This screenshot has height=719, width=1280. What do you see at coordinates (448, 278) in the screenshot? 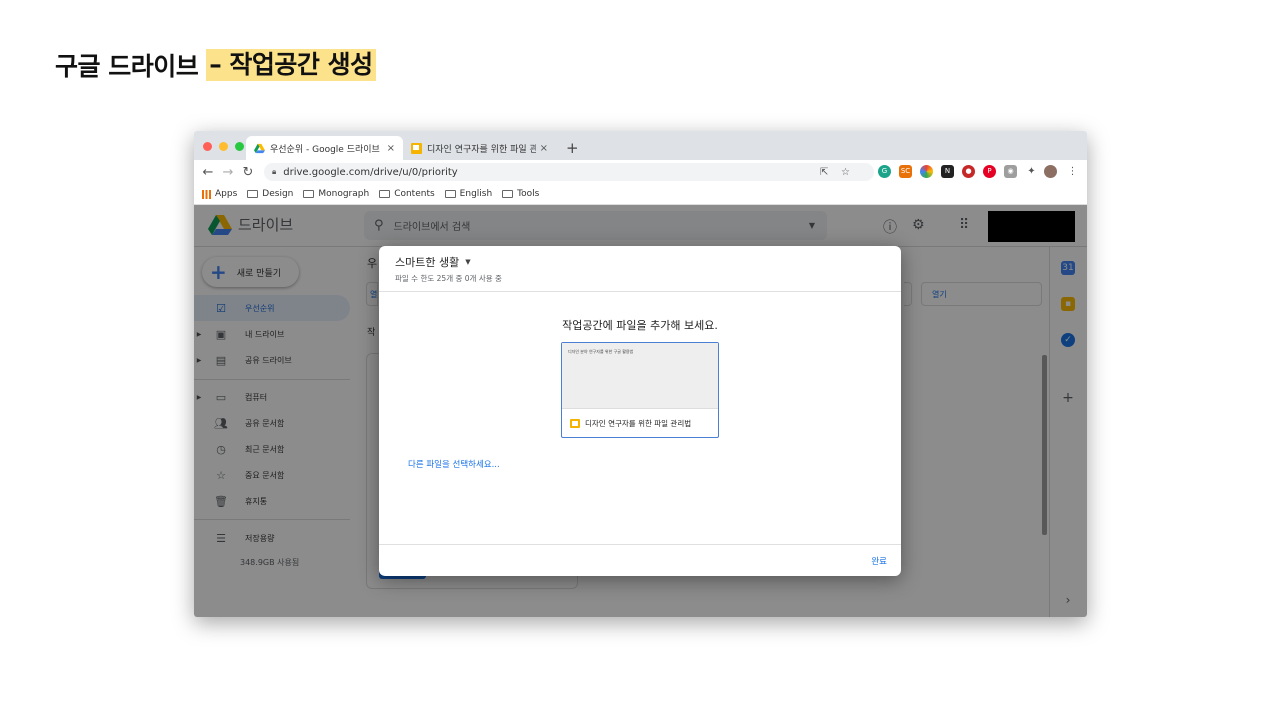
I see `file-limit-text: 파일 수 한도 25개 중 0개 사용 중` at bounding box center [448, 278].